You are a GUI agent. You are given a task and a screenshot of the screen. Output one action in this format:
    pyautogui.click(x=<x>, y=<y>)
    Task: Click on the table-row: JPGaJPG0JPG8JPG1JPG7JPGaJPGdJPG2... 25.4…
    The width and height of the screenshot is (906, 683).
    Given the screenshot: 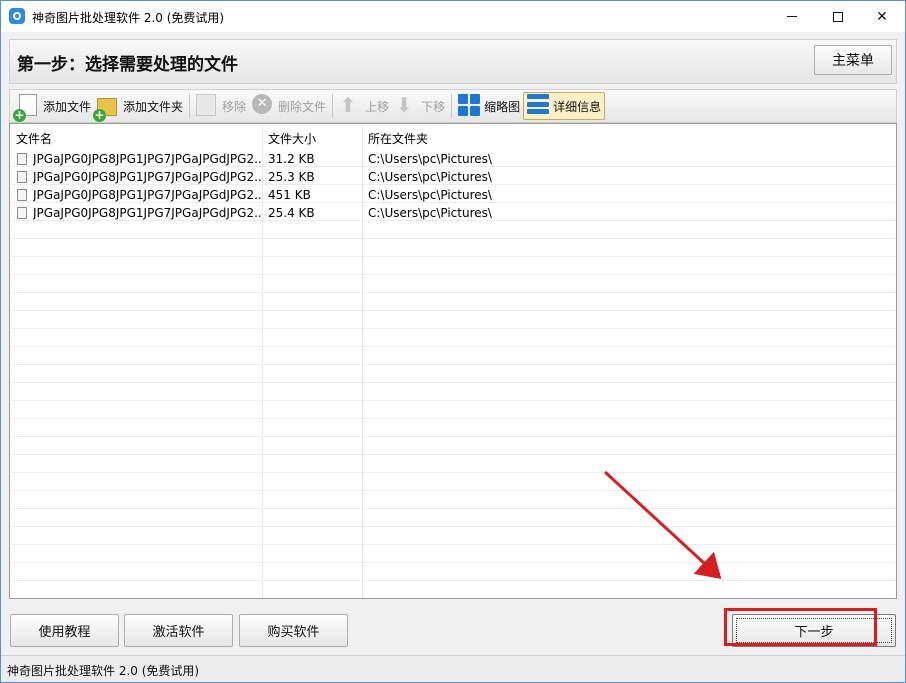 What is the action you would take?
    pyautogui.click(x=453, y=213)
    